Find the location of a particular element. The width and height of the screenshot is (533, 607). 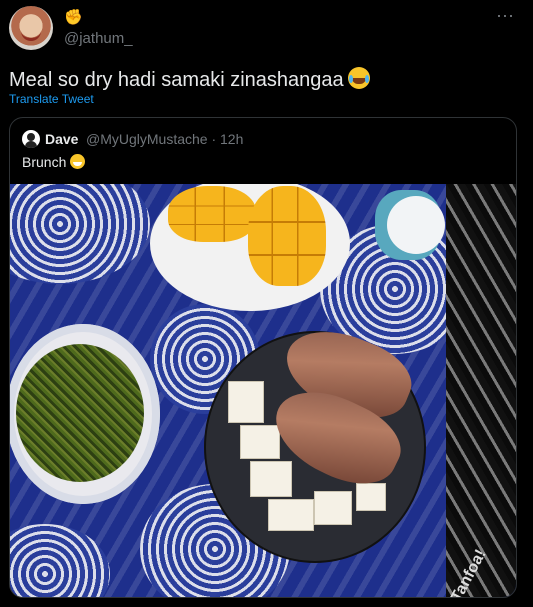

fist-emoji-icon: ✊ is located at coordinates (73, 17).